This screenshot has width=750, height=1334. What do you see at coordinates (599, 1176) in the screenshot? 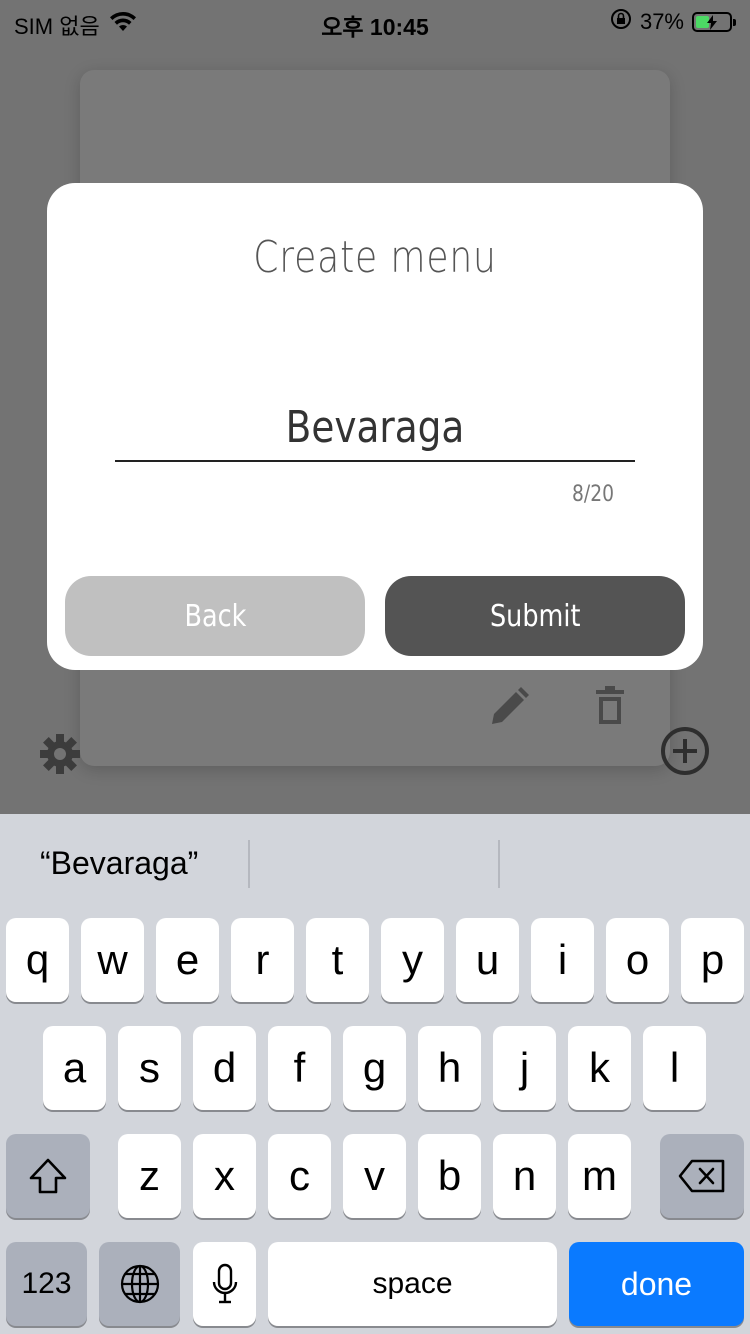
I see `key-m: m` at bounding box center [599, 1176].